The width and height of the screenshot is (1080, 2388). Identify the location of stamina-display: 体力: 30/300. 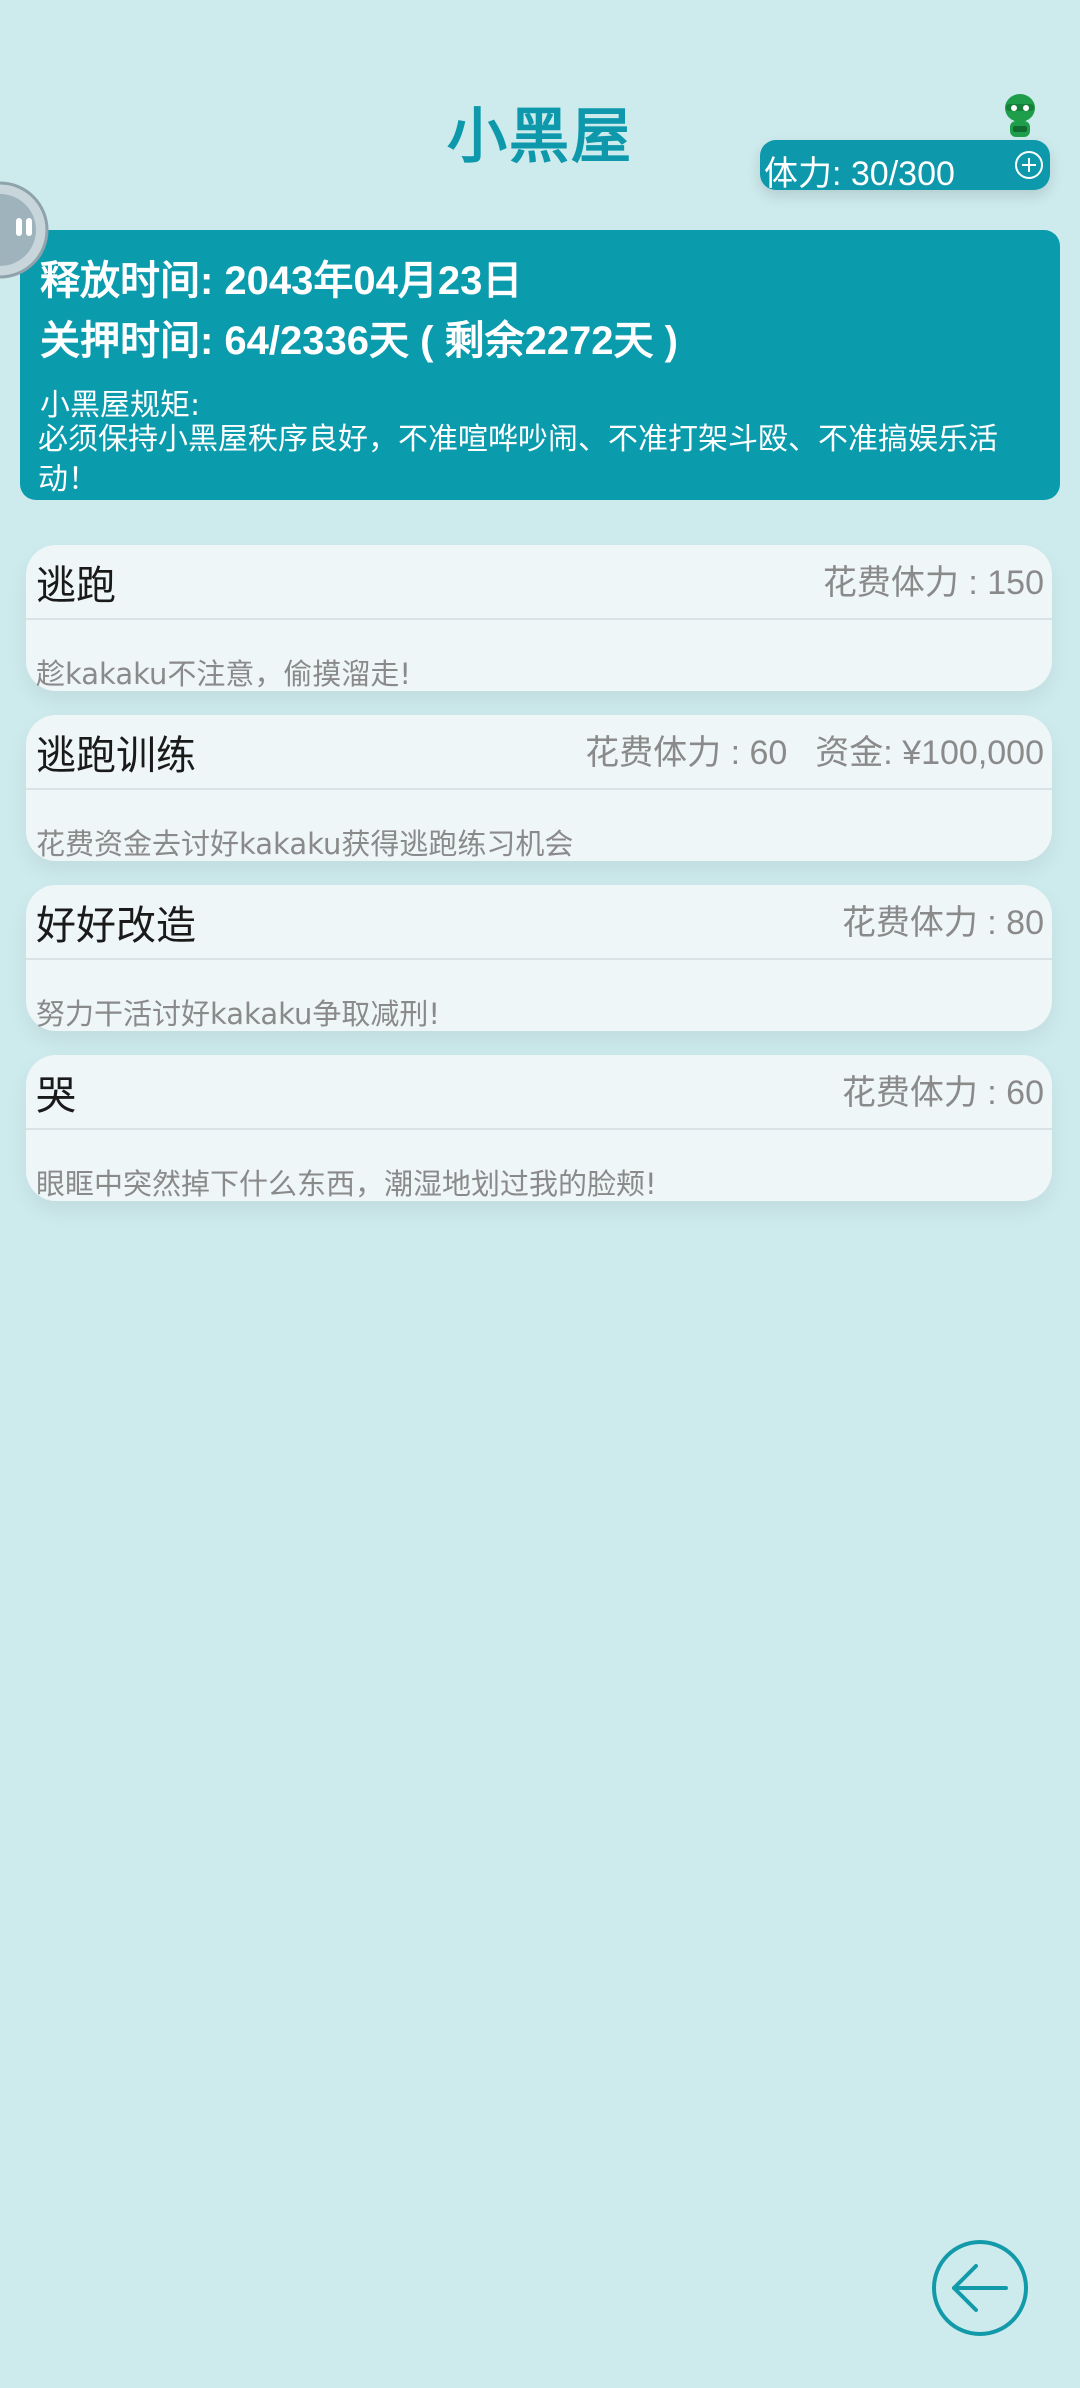
(905, 166).